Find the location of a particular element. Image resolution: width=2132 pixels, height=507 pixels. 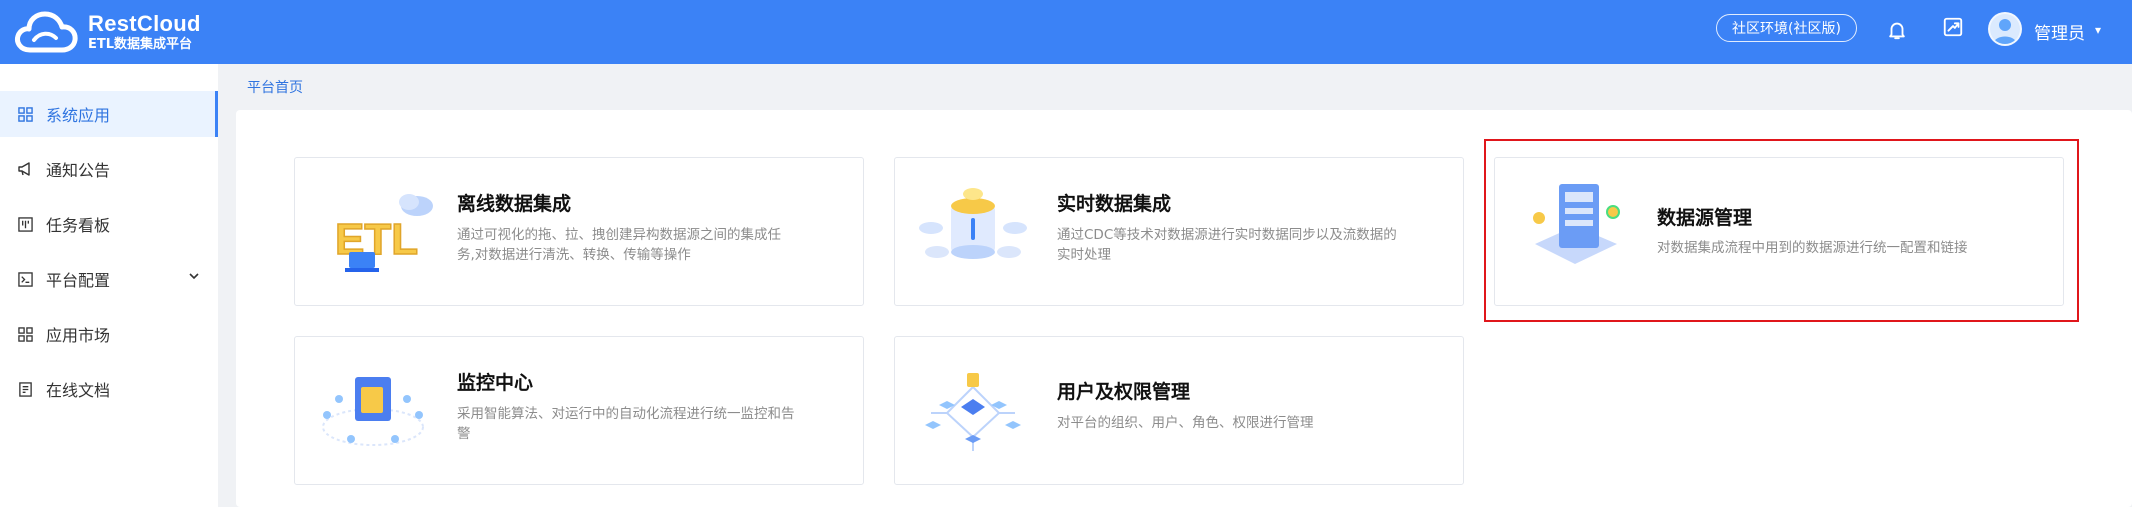

chevron-down-icon is located at coordinates (194, 278).